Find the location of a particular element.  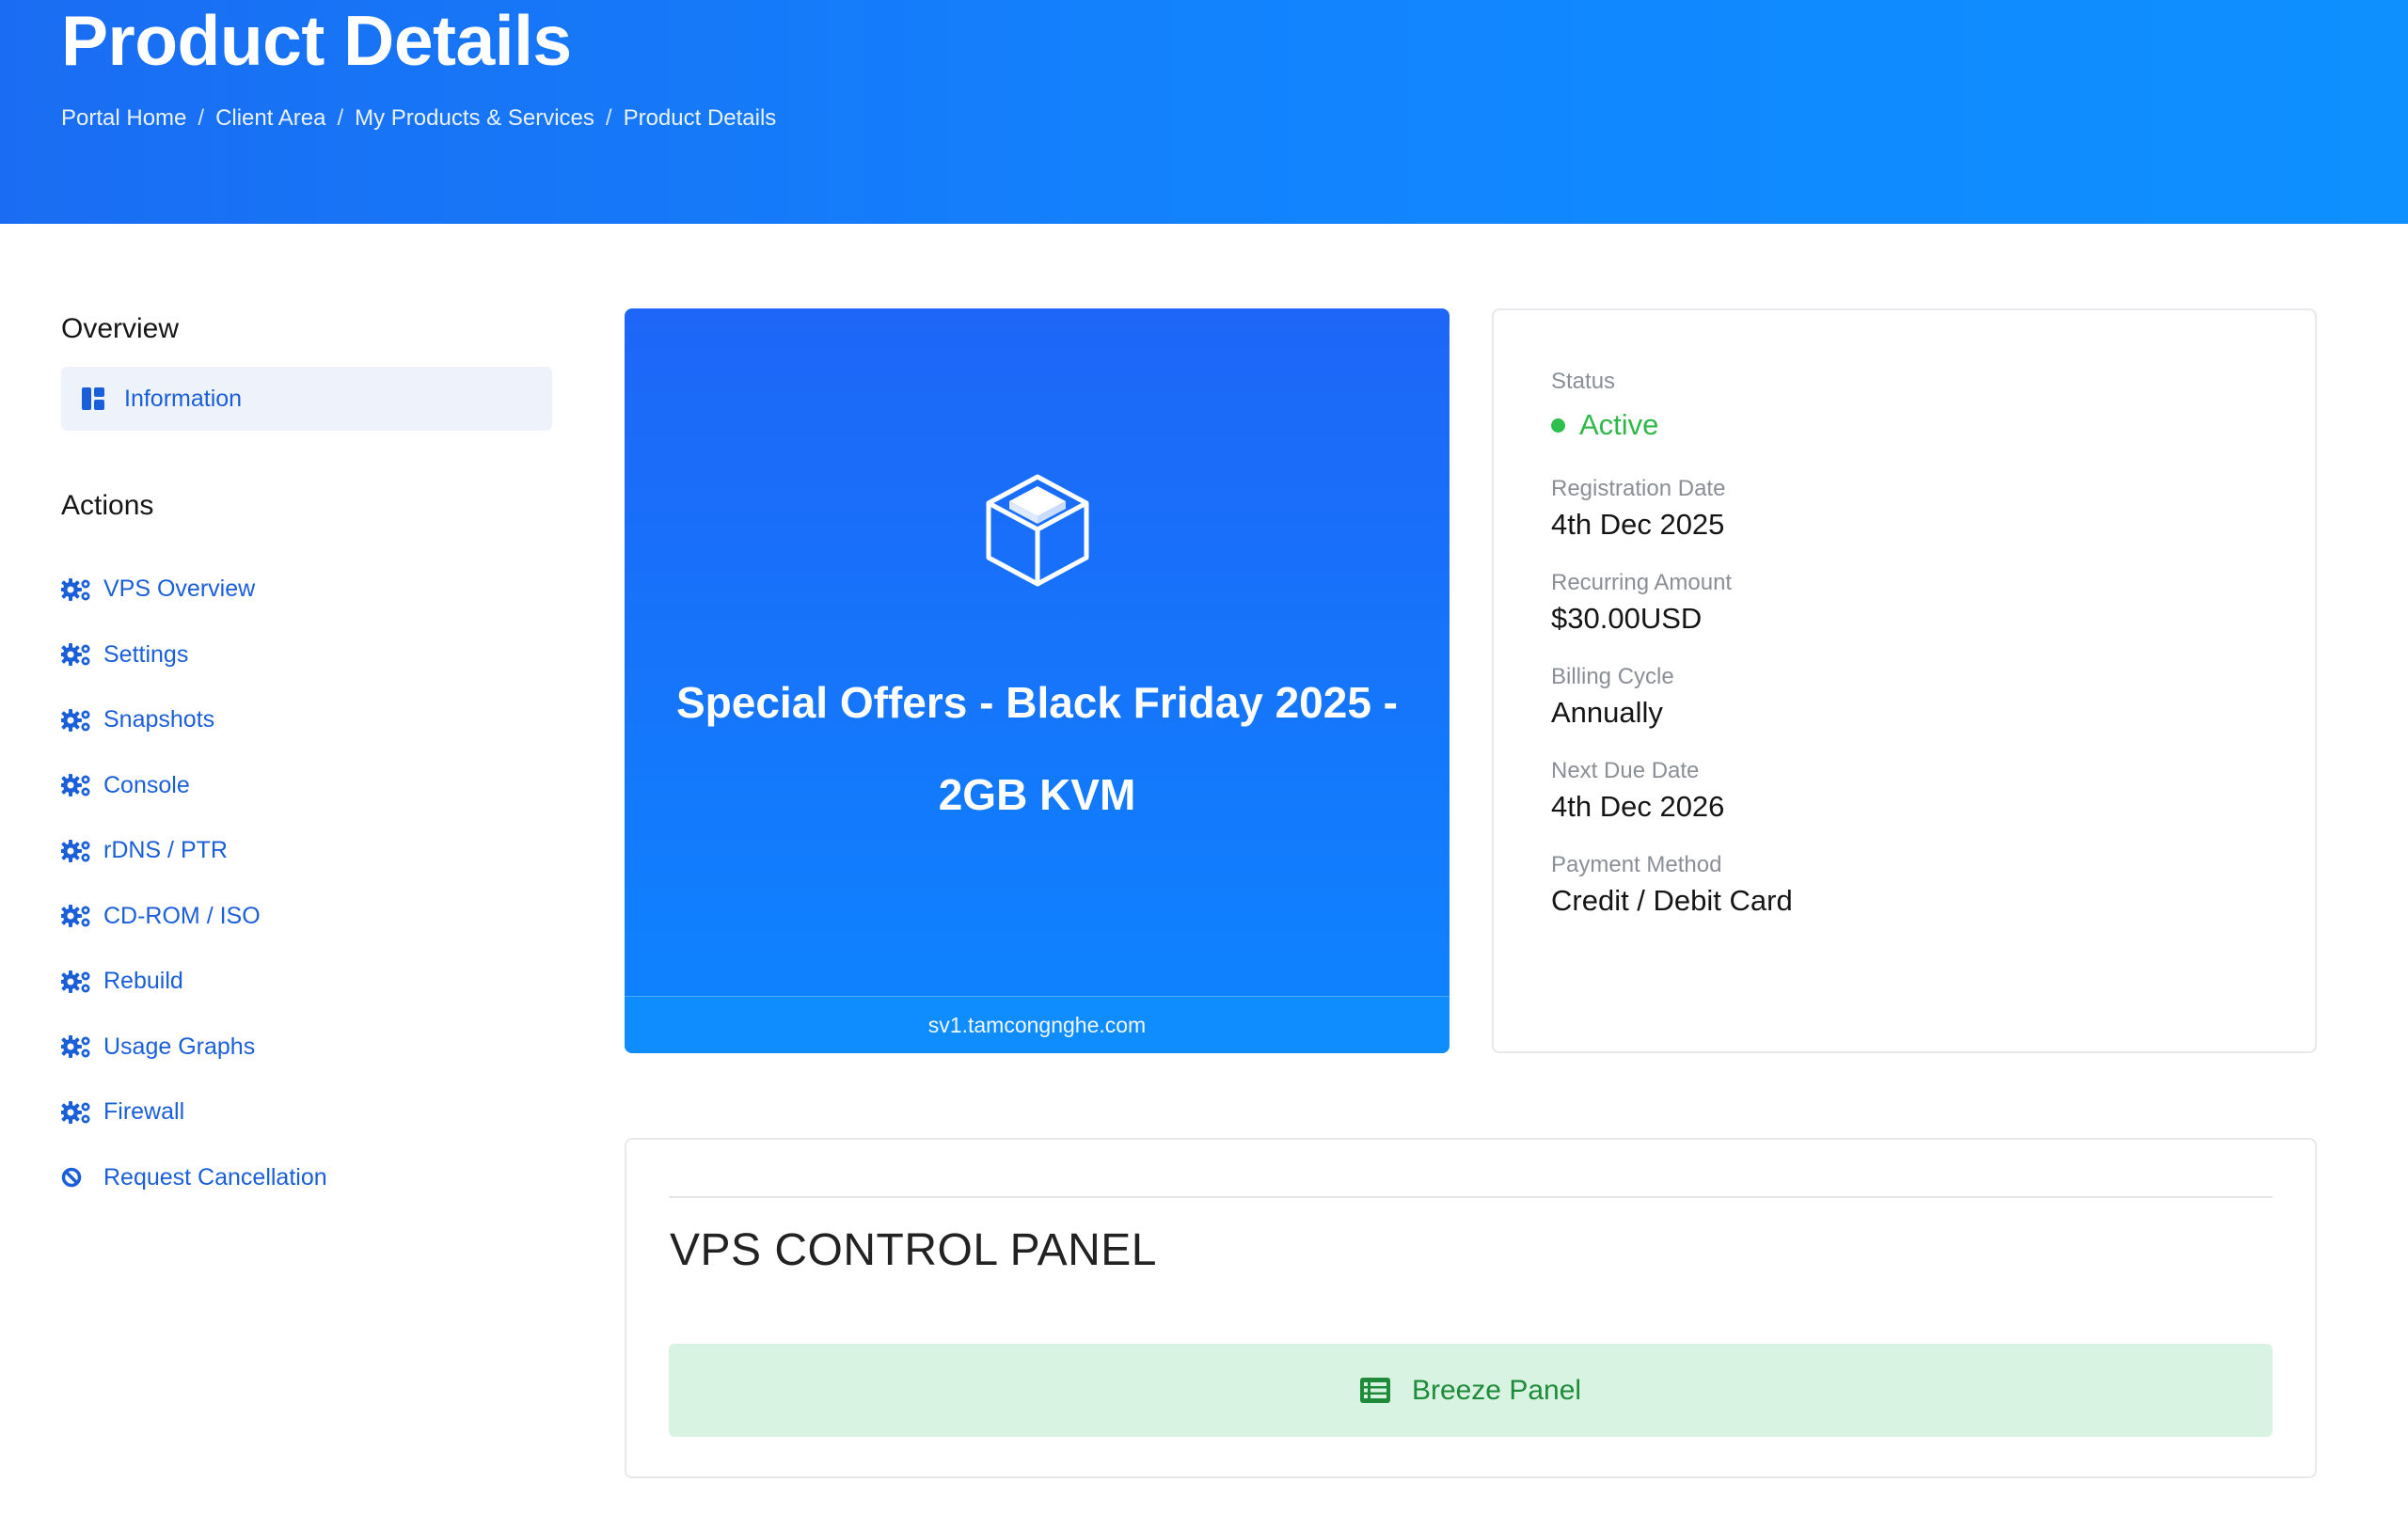

product-name-line1: Special Offers - Black Friday 2025 - is located at coordinates (1037, 702).